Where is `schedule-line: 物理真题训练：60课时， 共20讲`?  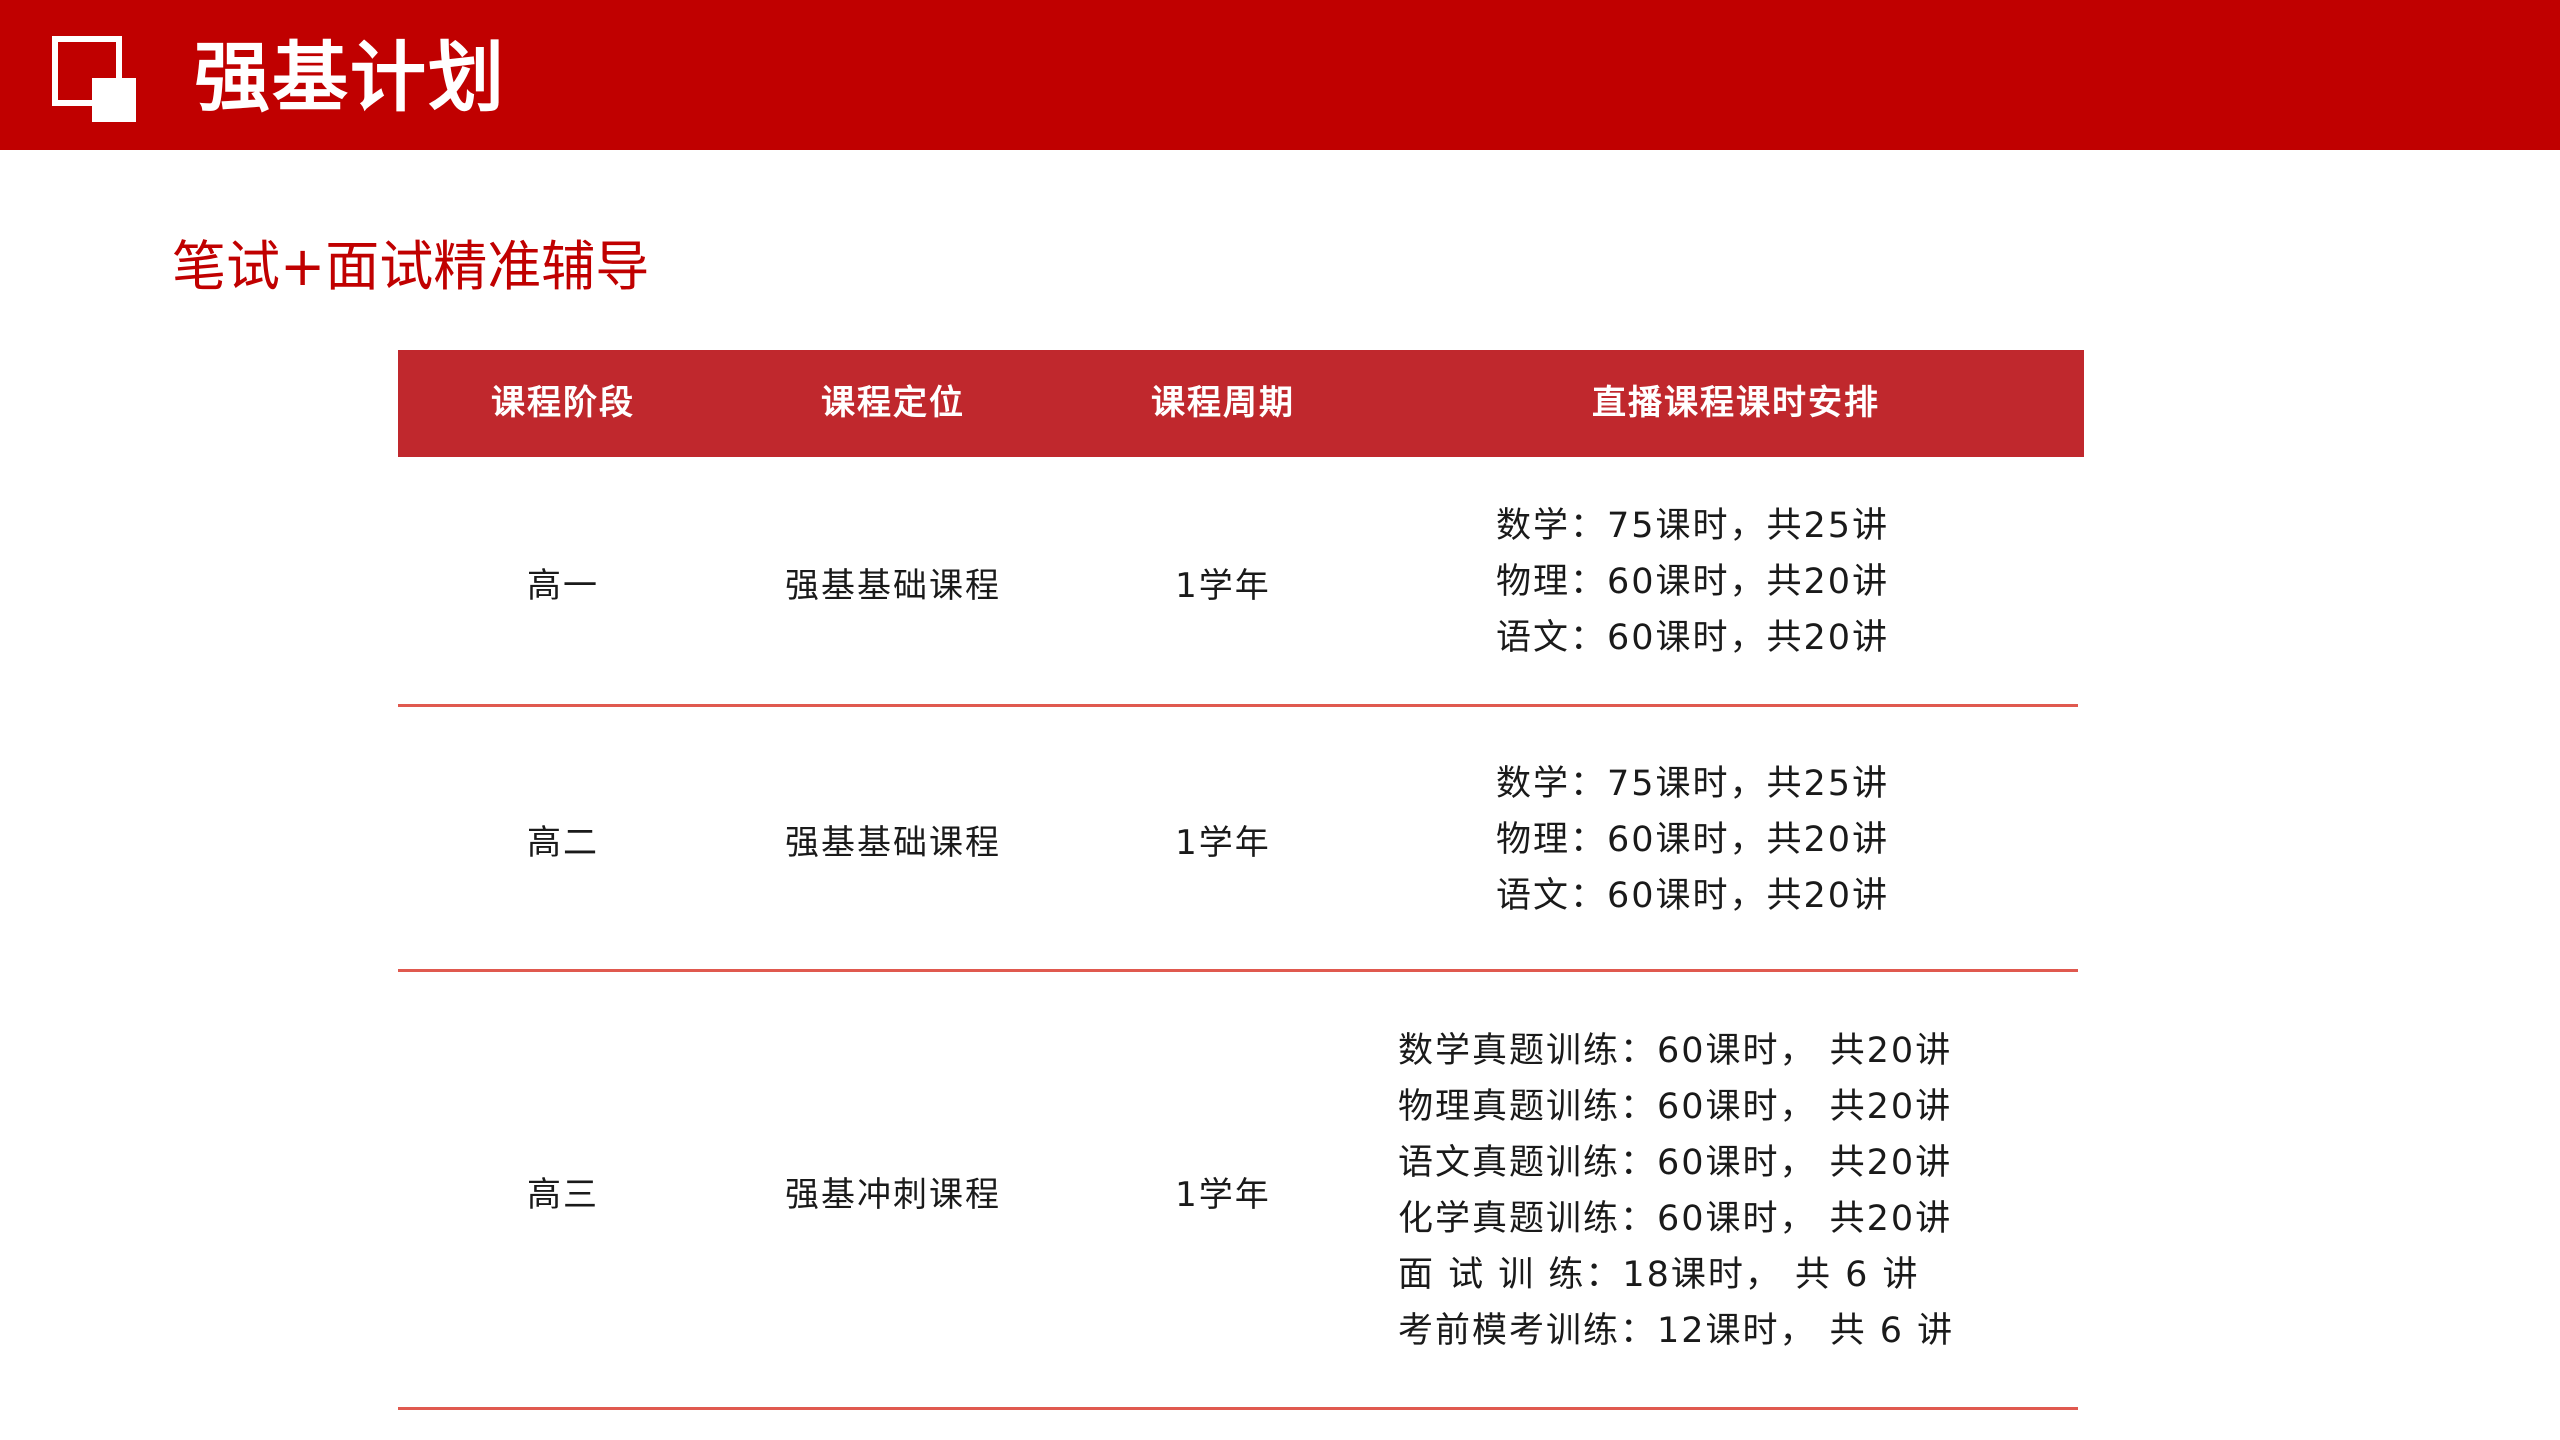 schedule-line: 物理真题训练：60课时， 共20讲 is located at coordinates (1675, 1107).